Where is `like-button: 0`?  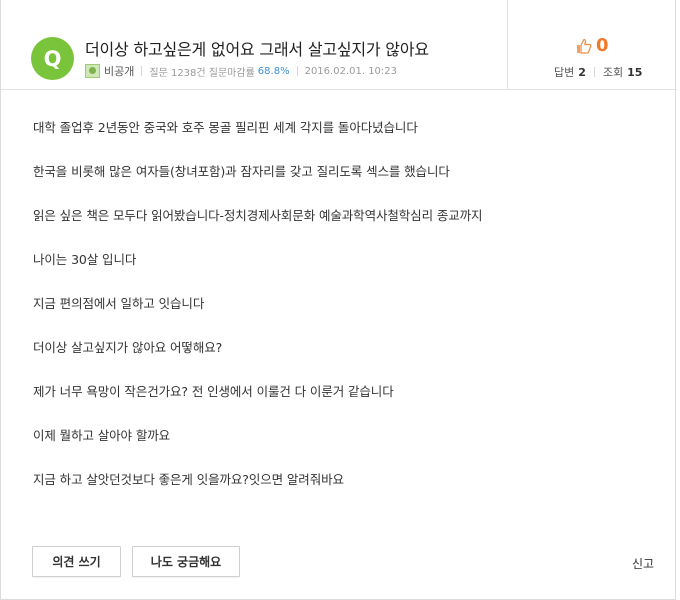 like-button: 0 is located at coordinates (592, 45).